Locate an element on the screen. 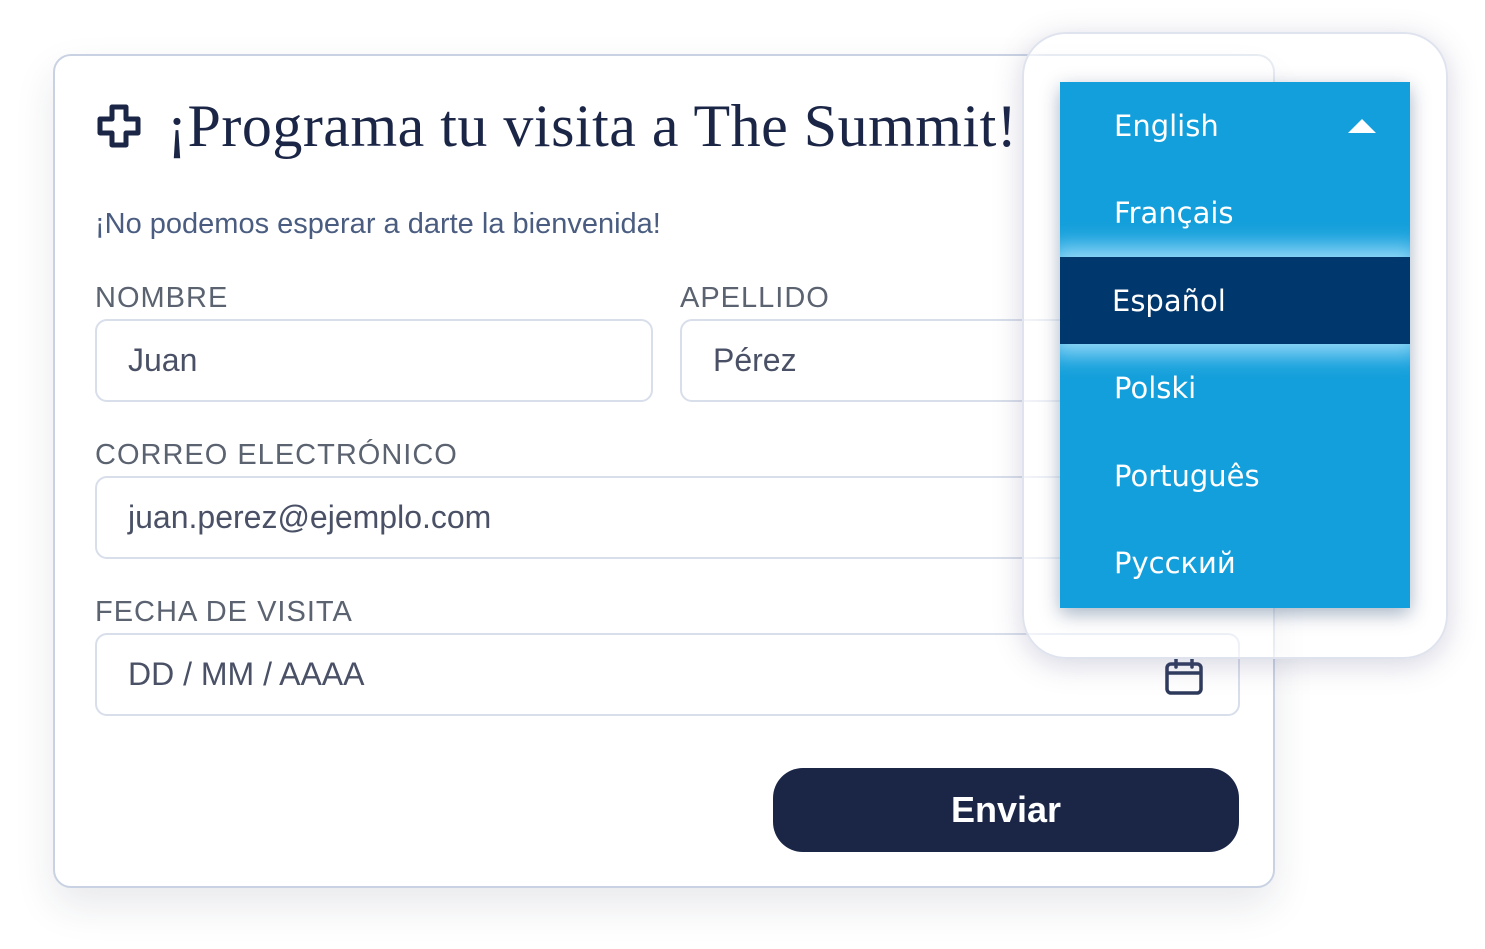 Image resolution: width=1485 pixels, height=949 pixels. first-name-label: NOMBRE is located at coordinates (162, 298).